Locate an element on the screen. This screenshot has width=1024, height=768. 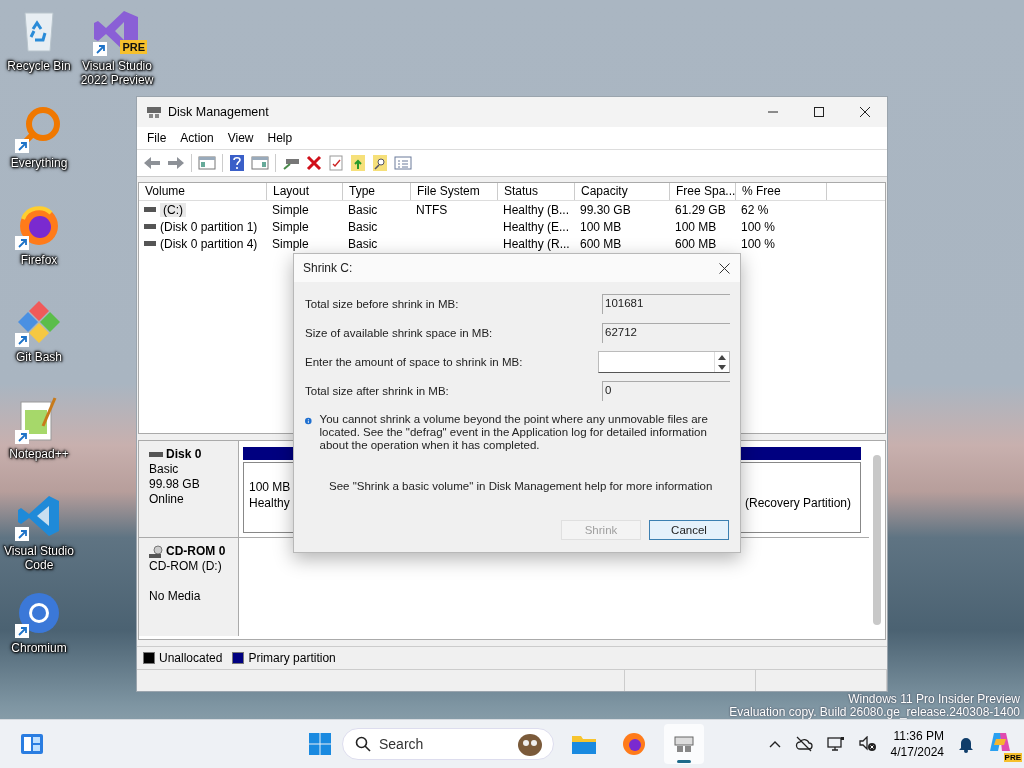
window-title: Disk Management is located at coordinates (218, 112).